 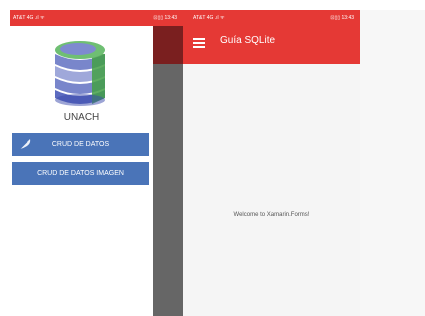 What do you see at coordinates (25, 144) in the screenshot?
I see `feather-icon` at bounding box center [25, 144].